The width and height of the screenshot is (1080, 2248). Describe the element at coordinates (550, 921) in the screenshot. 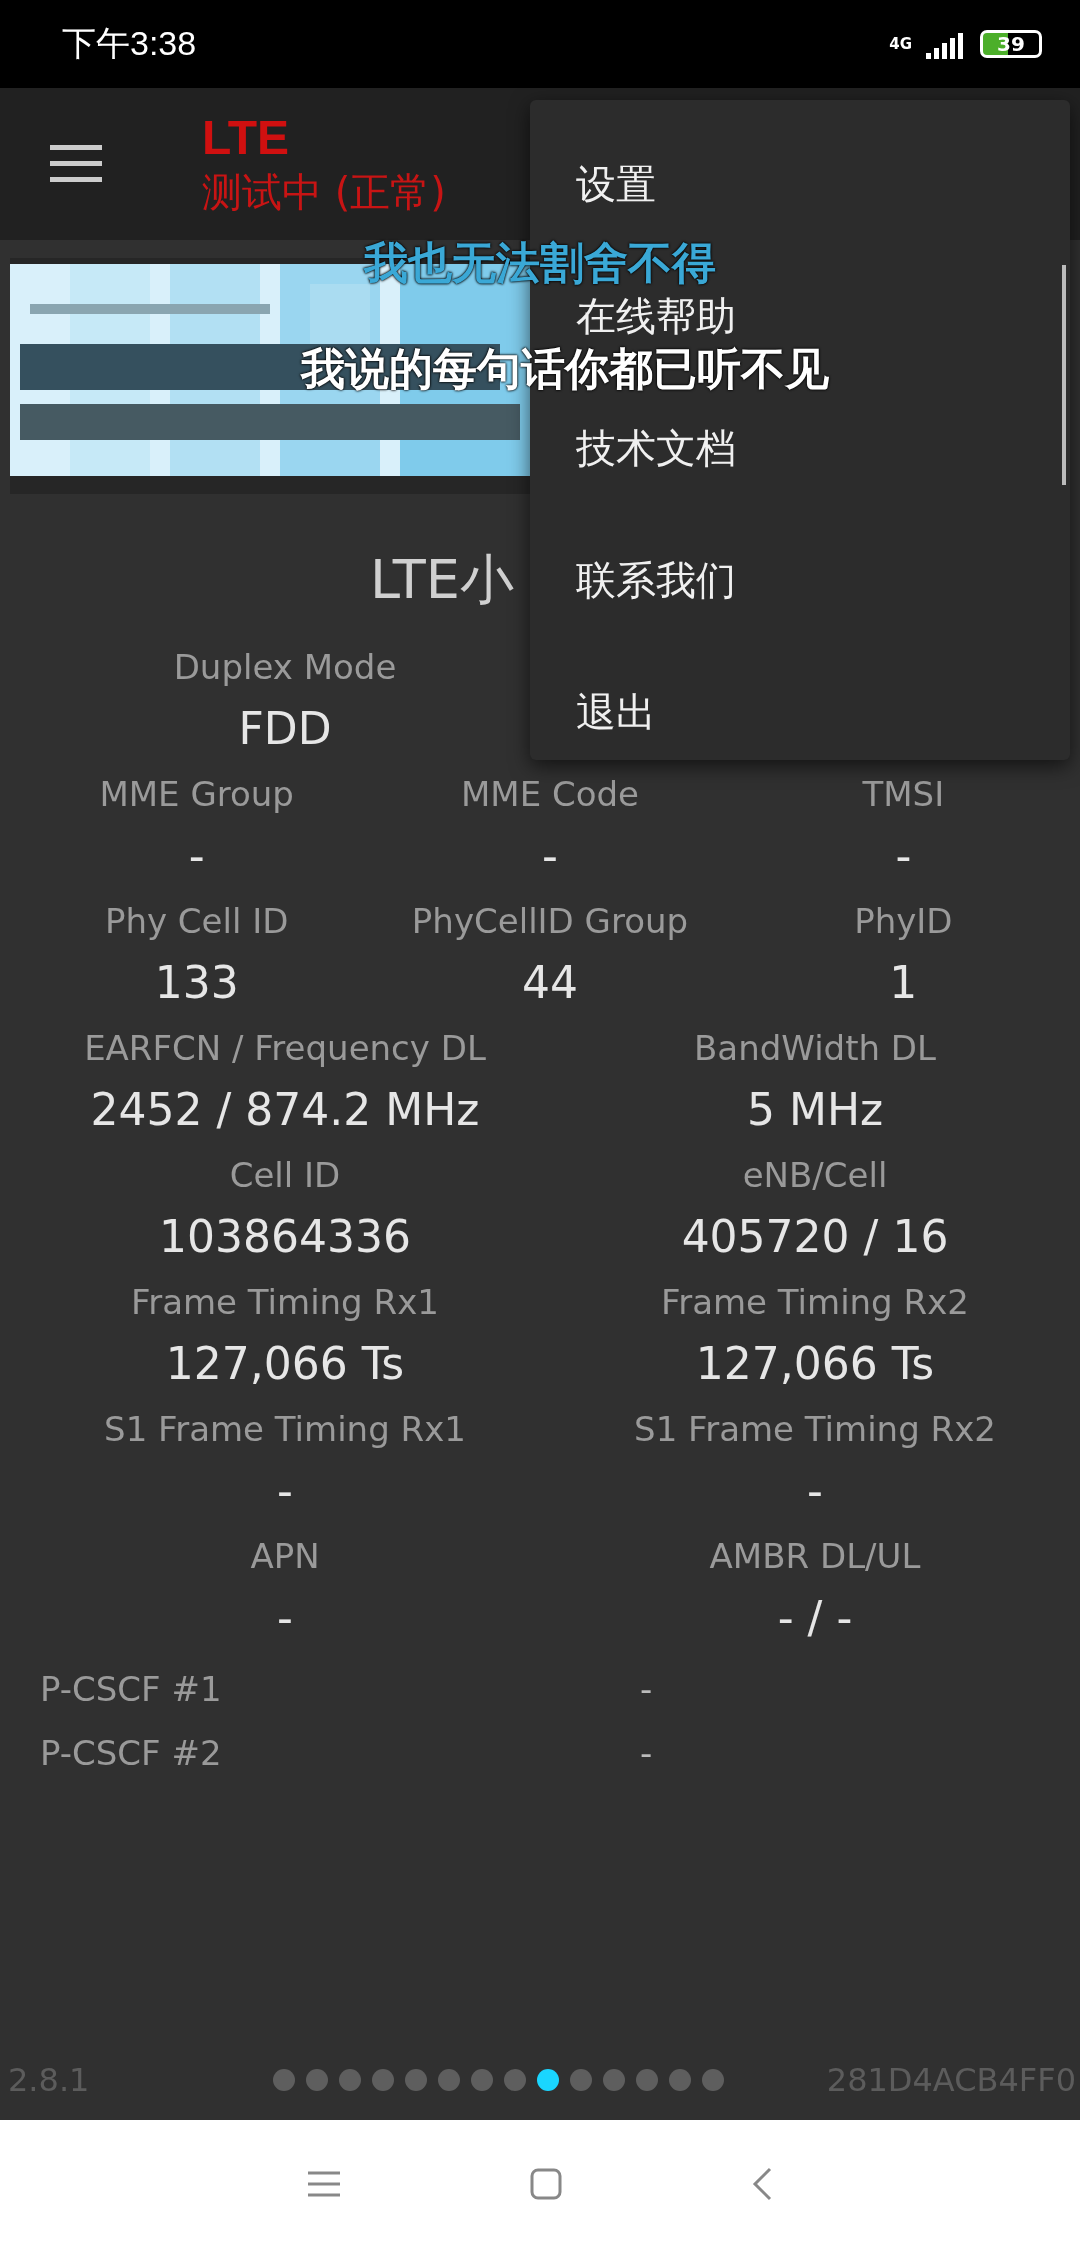

I see `field-label: PhyCellID Group` at that location.